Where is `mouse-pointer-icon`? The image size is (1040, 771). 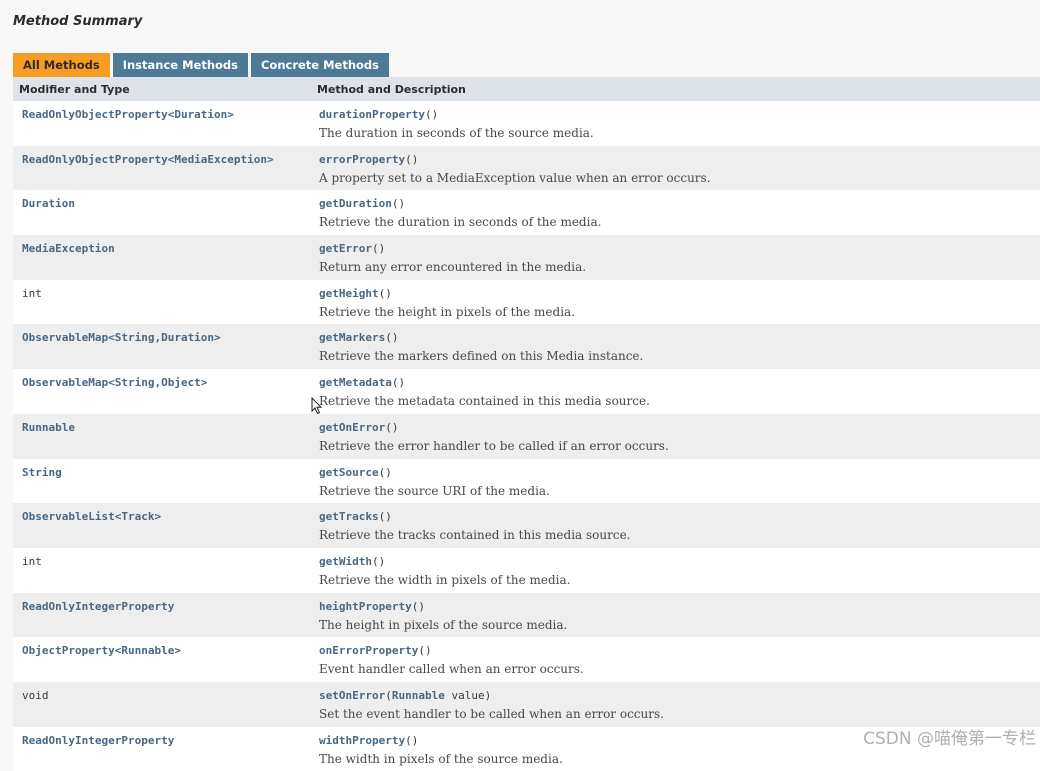
mouse-pointer-icon is located at coordinates (317, 406).